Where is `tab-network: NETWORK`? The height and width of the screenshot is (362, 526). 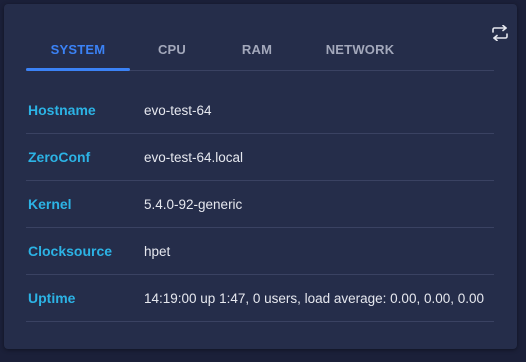 tab-network: NETWORK is located at coordinates (360, 50).